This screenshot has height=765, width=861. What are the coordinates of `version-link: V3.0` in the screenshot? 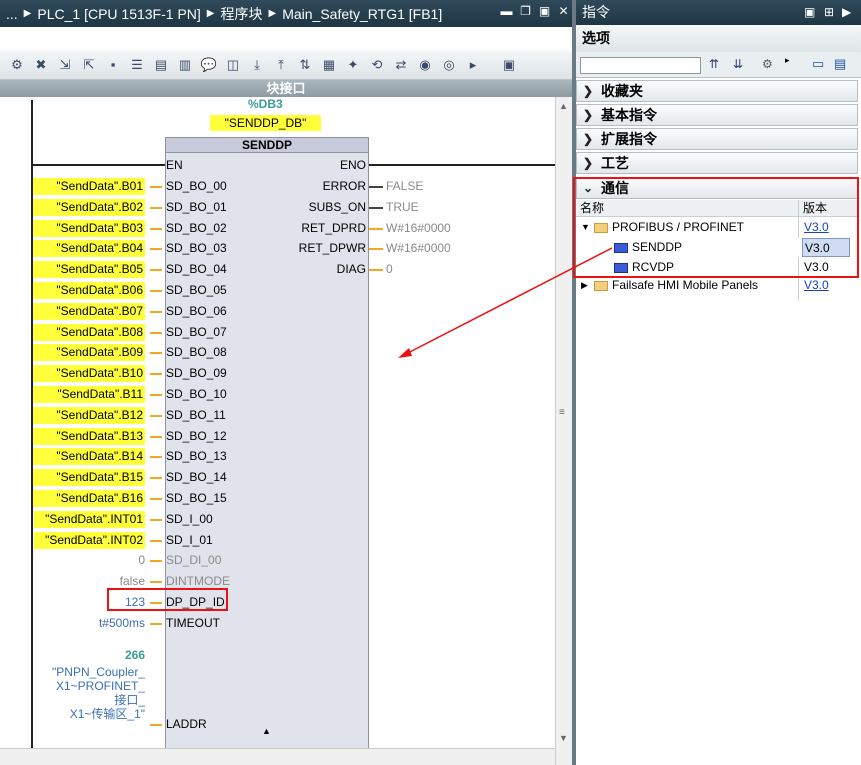 It's located at (826, 285).